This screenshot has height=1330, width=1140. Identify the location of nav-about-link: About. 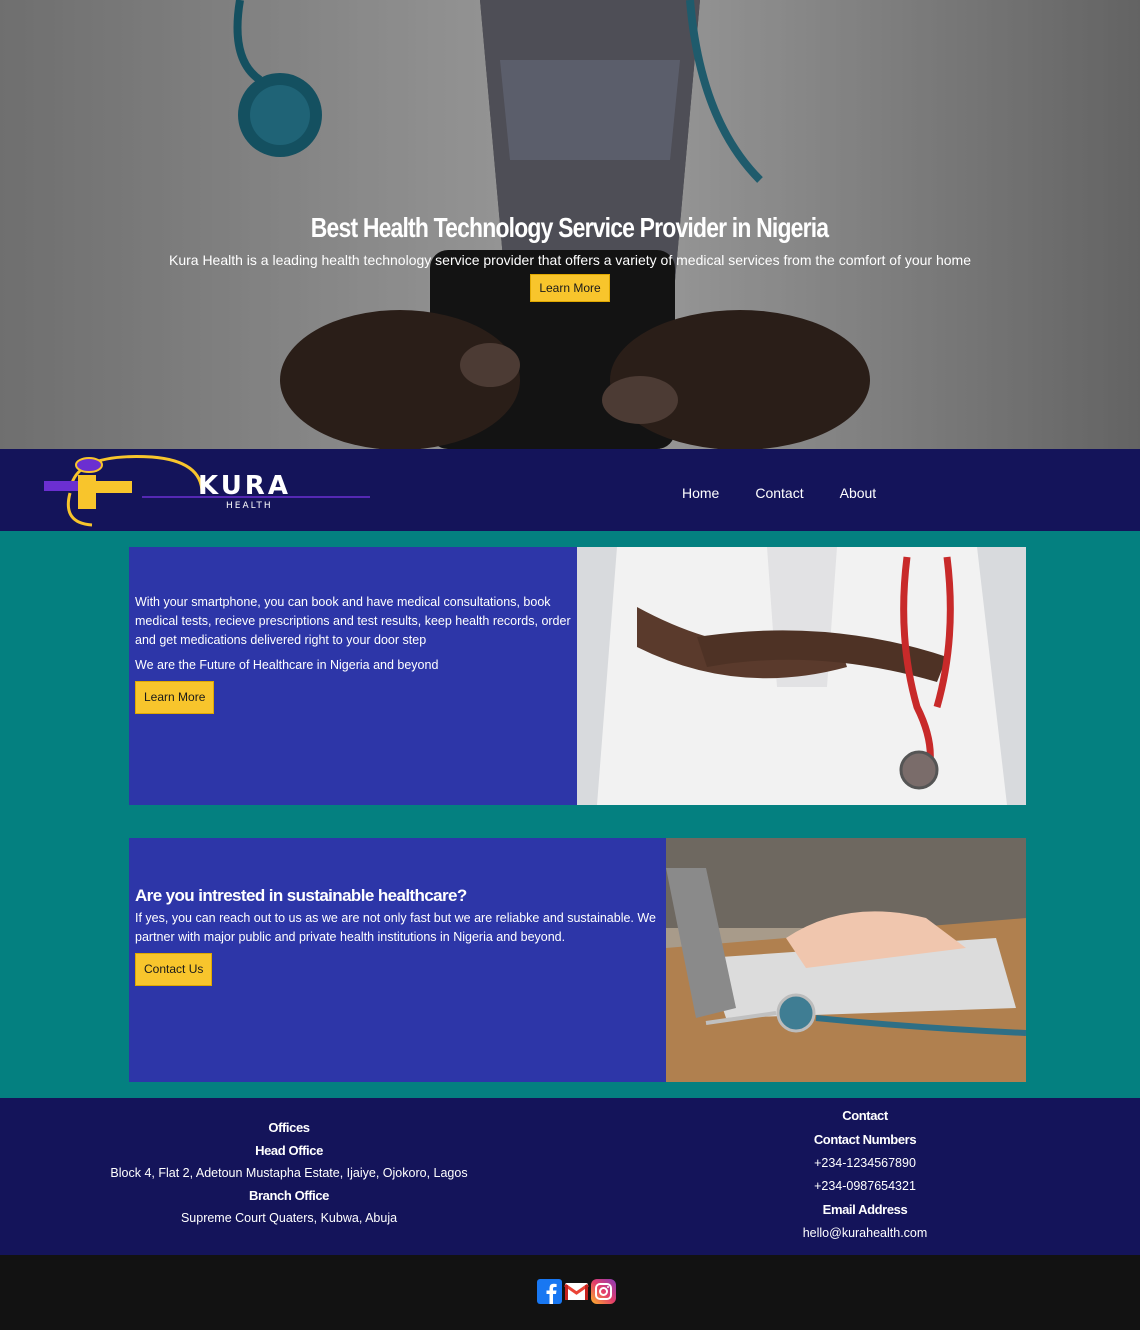
(858, 493).